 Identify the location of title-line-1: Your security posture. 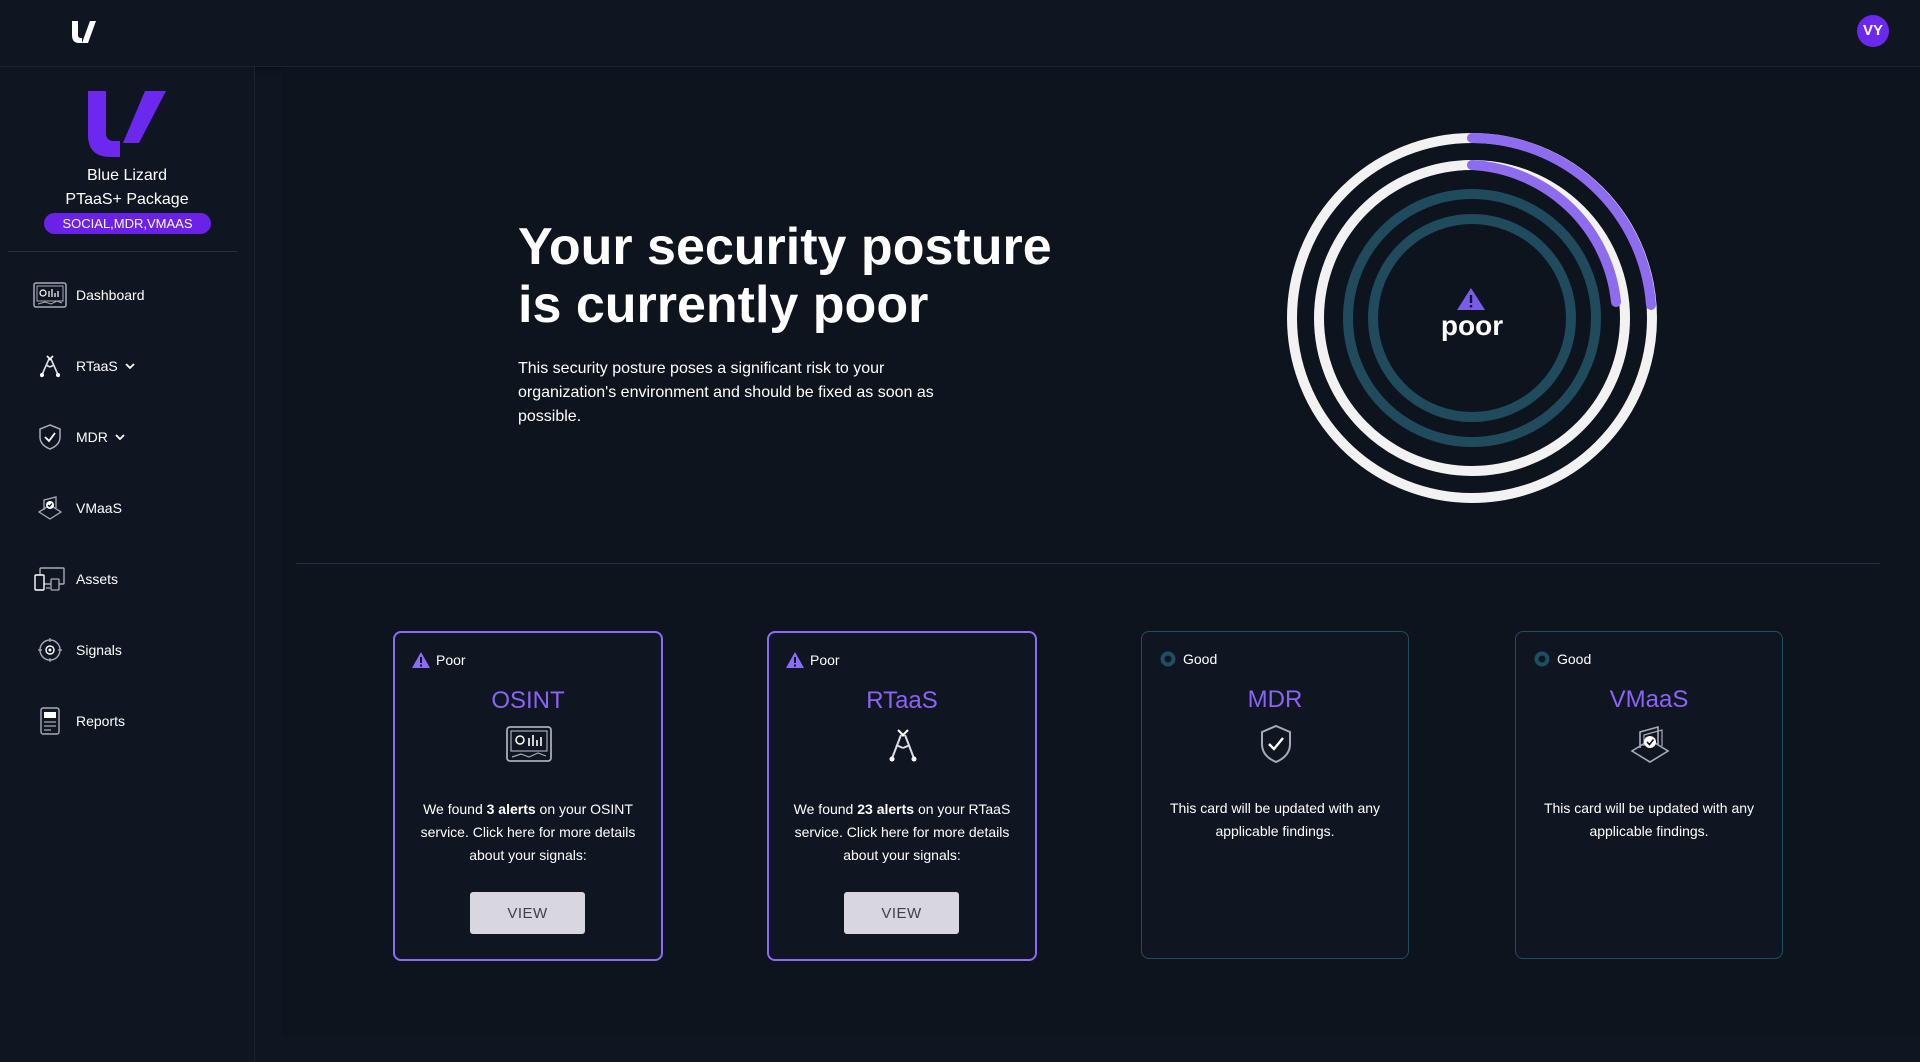
(785, 247).